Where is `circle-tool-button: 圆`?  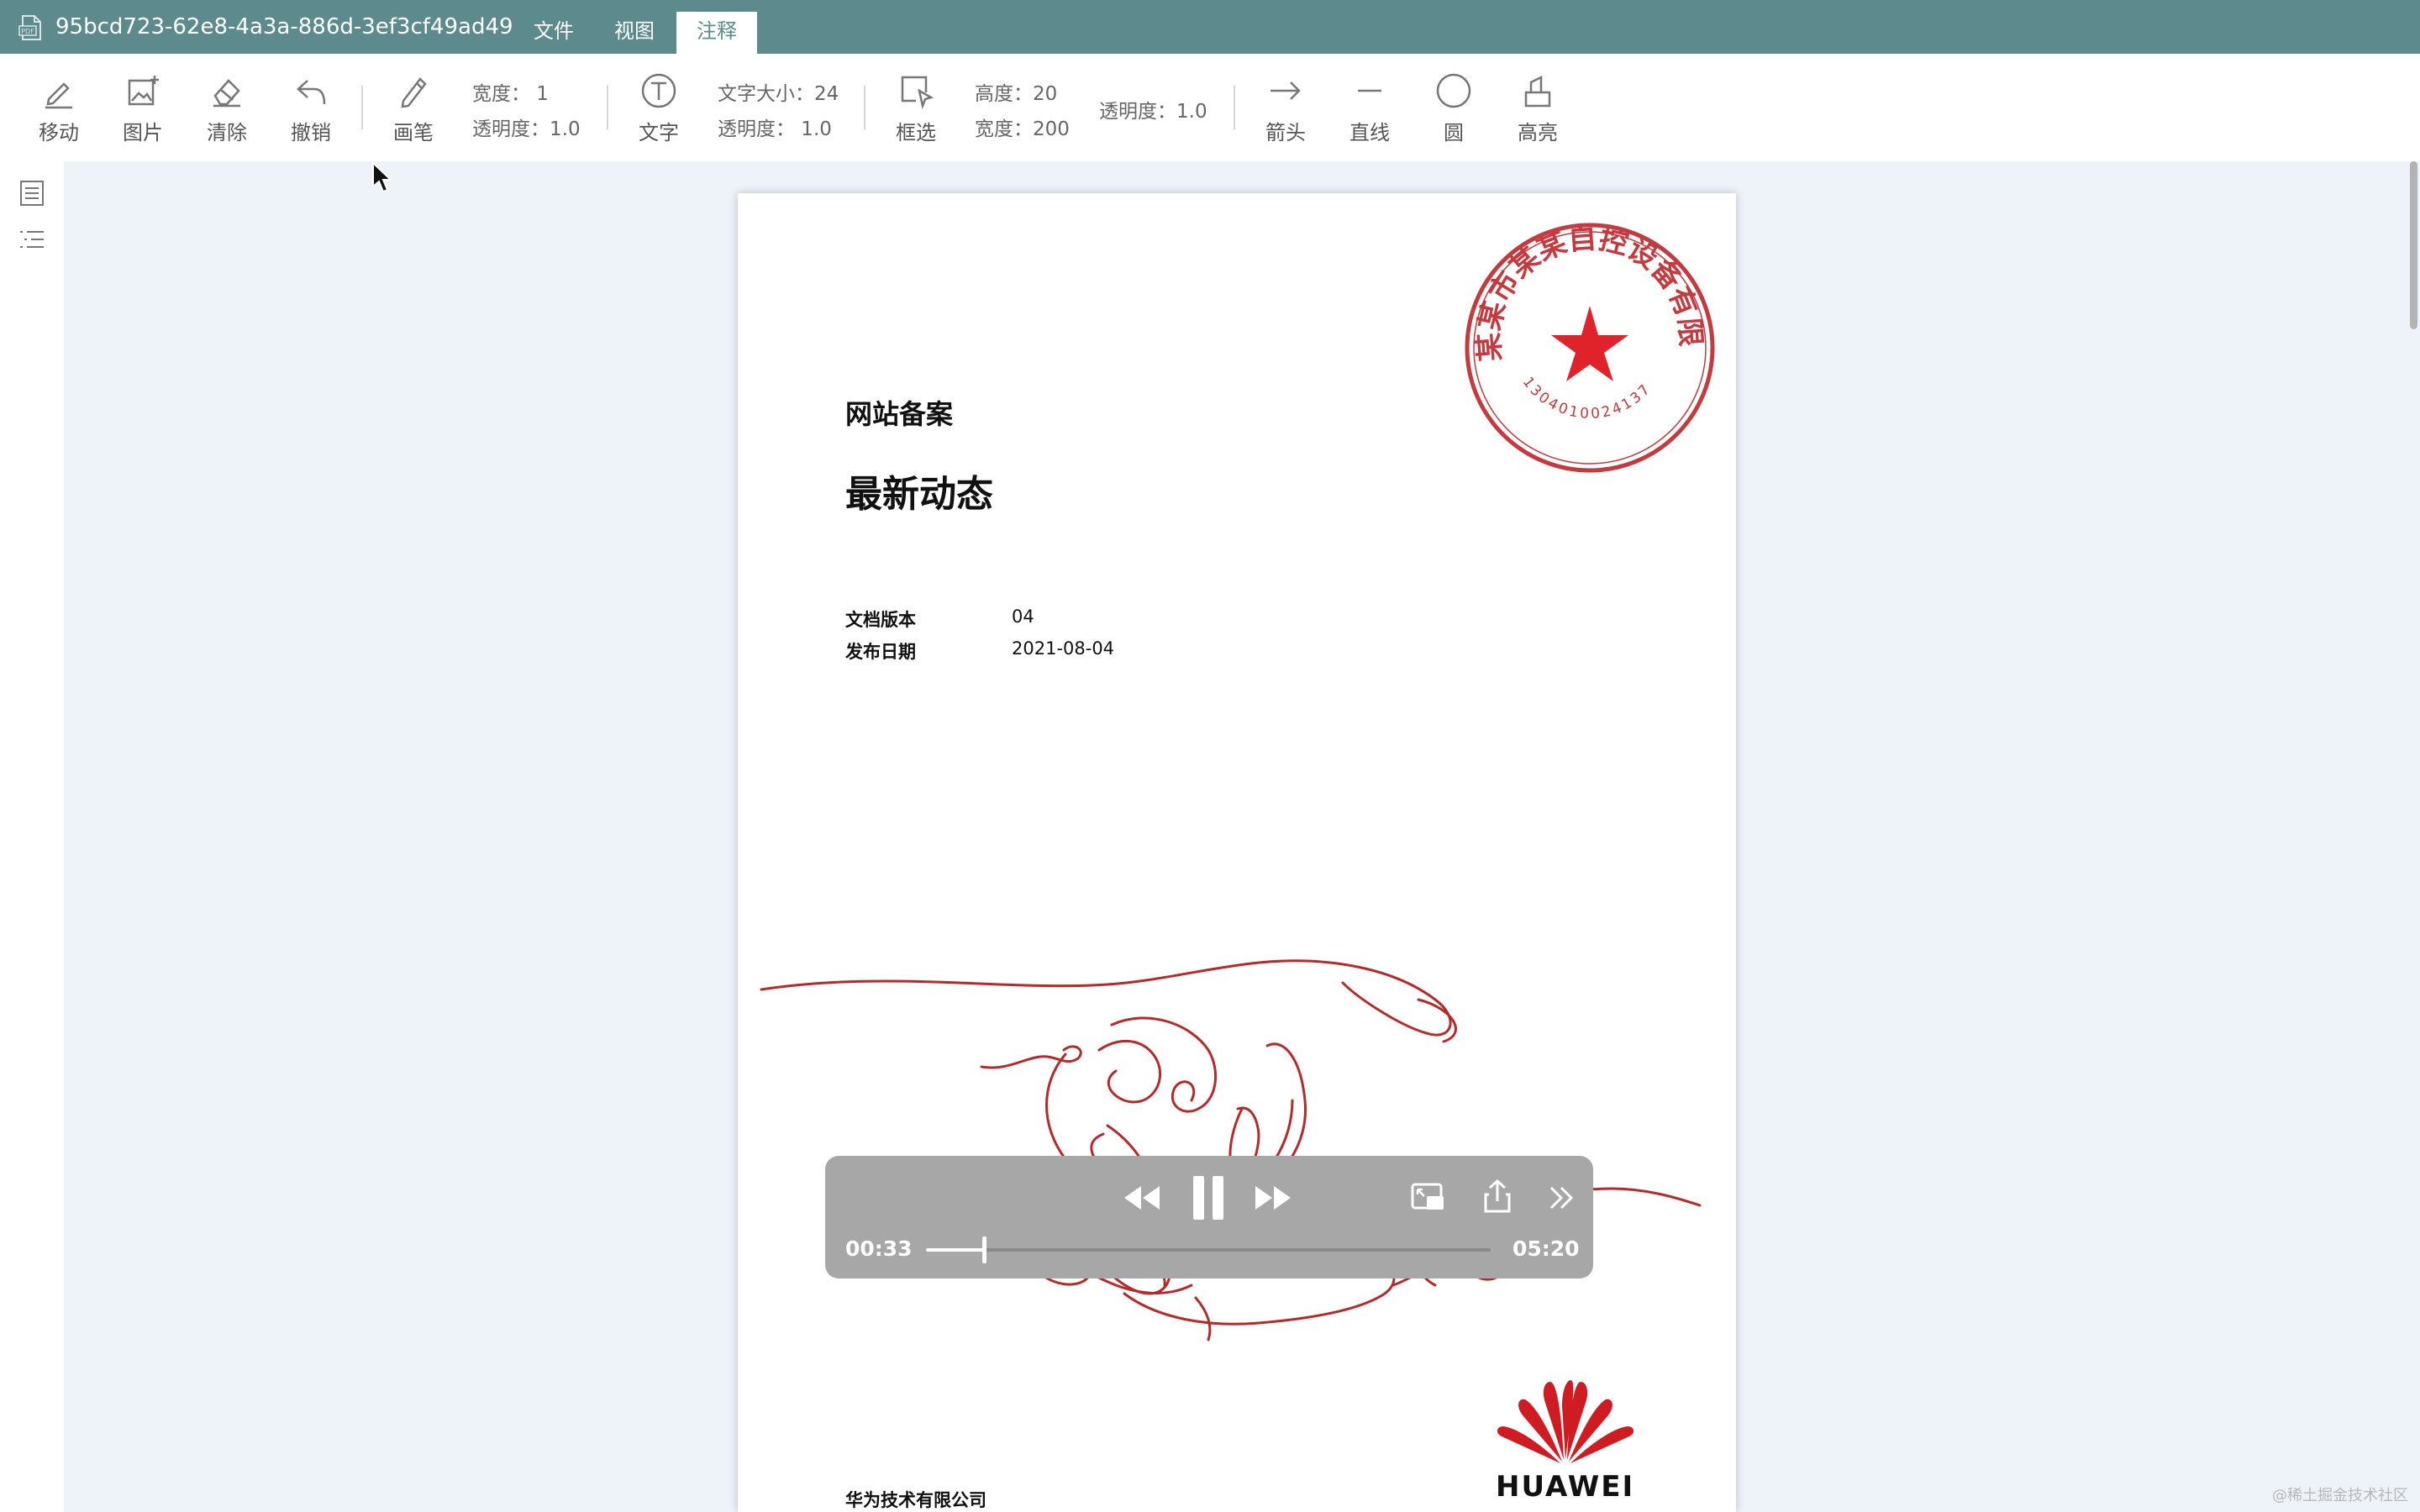
circle-tool-button: 圆 is located at coordinates (1453, 113).